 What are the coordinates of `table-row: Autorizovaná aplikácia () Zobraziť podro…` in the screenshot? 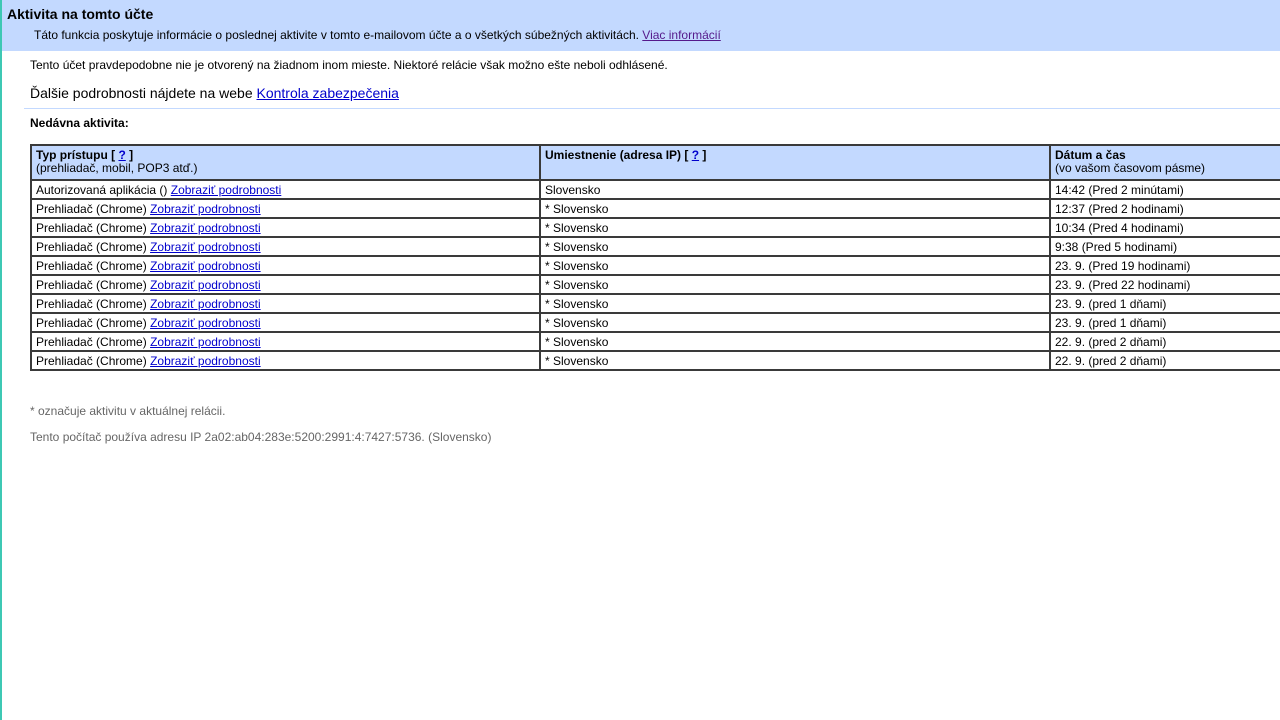 It's located at (655, 189).